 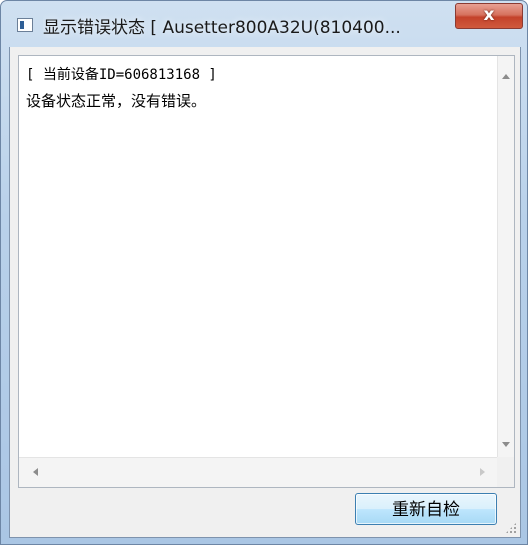 What do you see at coordinates (482, 472) in the screenshot?
I see `arrow-right-icon` at bounding box center [482, 472].